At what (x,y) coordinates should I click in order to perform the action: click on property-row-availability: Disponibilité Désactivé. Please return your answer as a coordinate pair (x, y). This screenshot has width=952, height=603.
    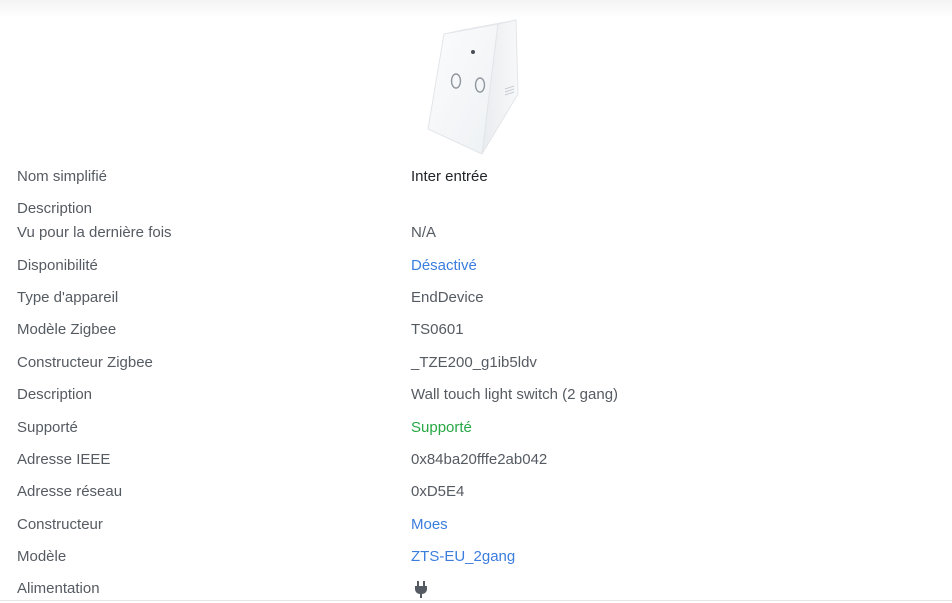
    Looking at the image, I should click on (476, 268).